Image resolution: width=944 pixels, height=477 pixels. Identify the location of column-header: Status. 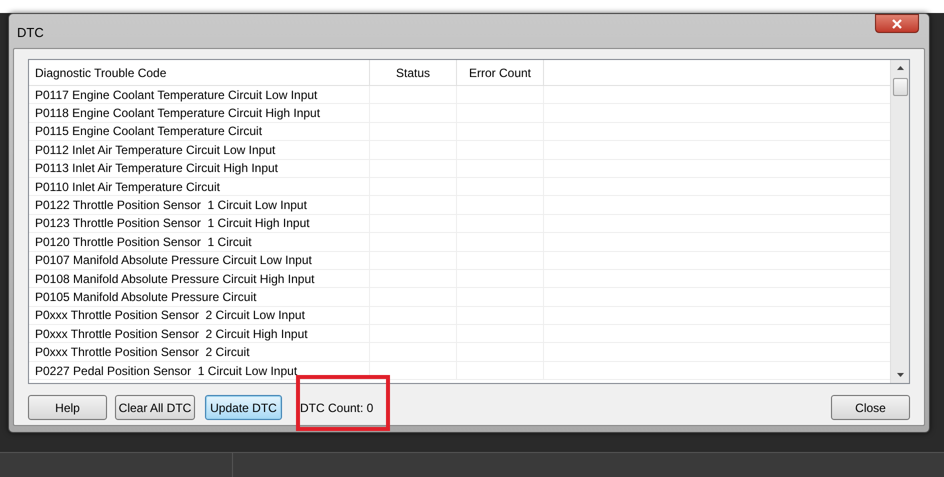
(413, 72).